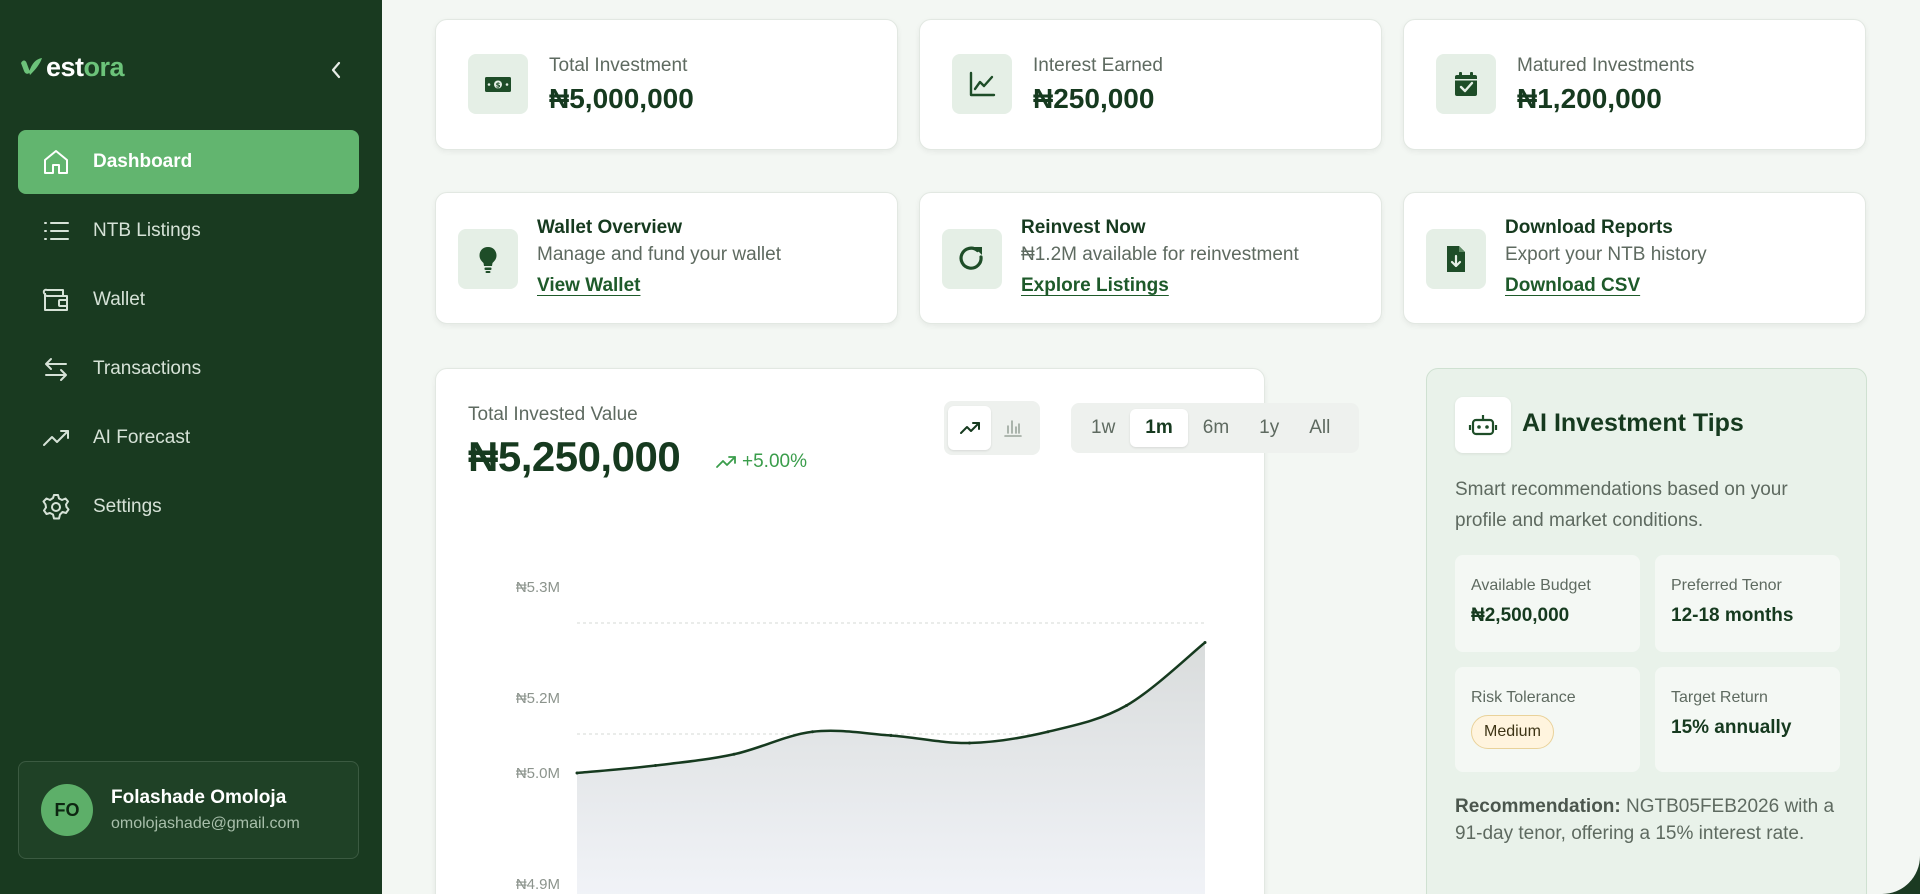  What do you see at coordinates (1095, 286) in the screenshot?
I see `explore-listings-link: Explore Listings` at bounding box center [1095, 286].